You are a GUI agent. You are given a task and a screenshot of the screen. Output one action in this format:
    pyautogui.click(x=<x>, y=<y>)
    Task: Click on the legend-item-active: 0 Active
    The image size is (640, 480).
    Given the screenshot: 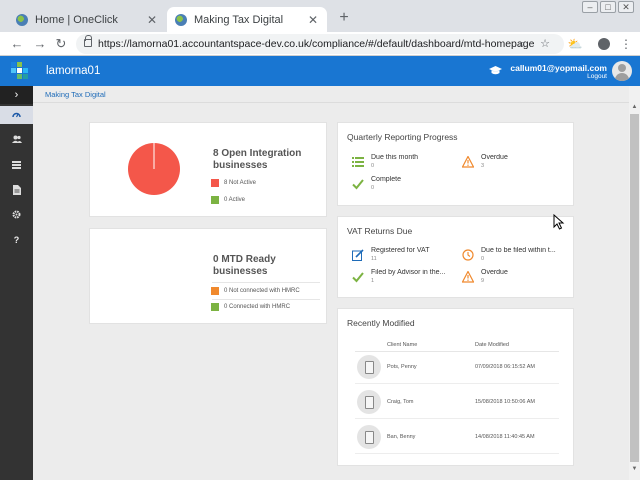 What is the action you would take?
    pyautogui.click(x=228, y=200)
    